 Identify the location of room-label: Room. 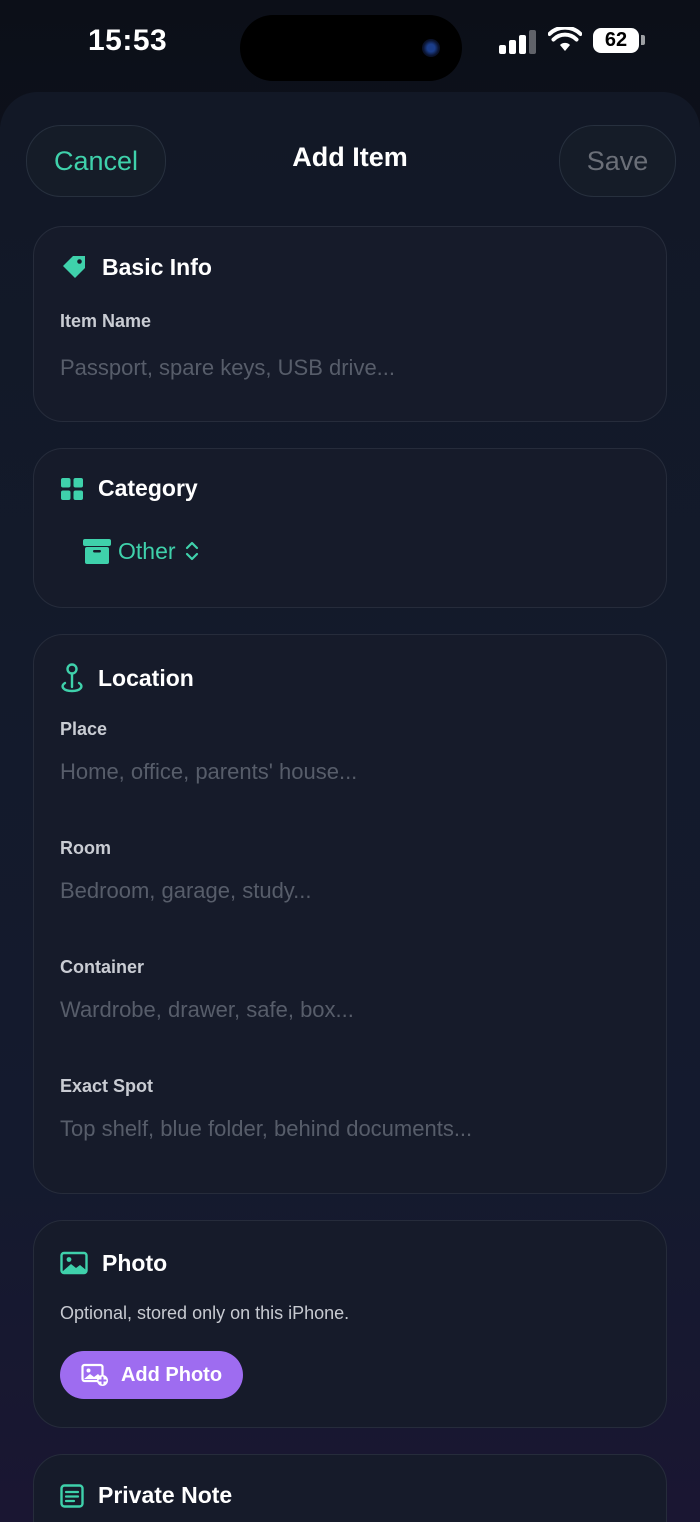
(85, 848).